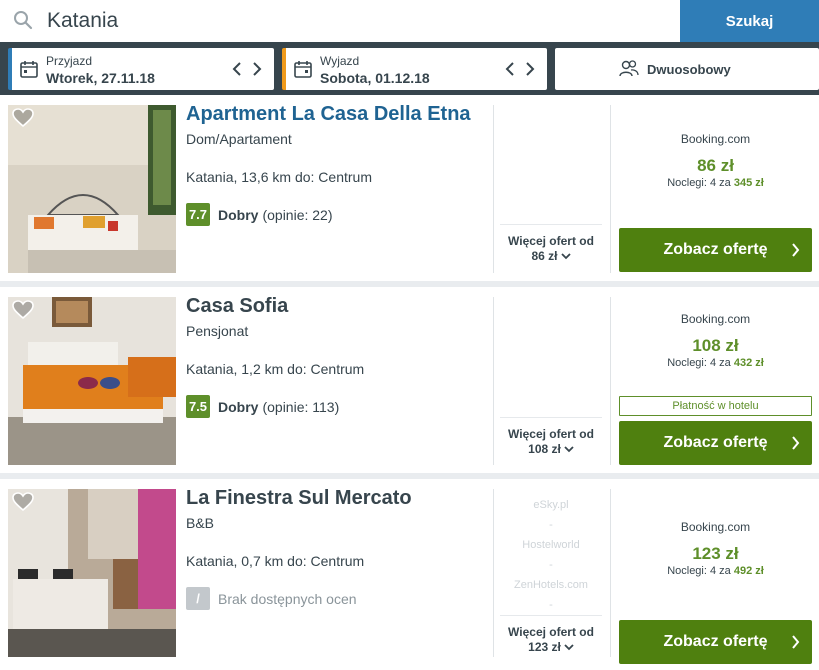 The height and width of the screenshot is (670, 819). I want to click on checkin-value: Wtorek, 27.11.18, so click(100, 78).